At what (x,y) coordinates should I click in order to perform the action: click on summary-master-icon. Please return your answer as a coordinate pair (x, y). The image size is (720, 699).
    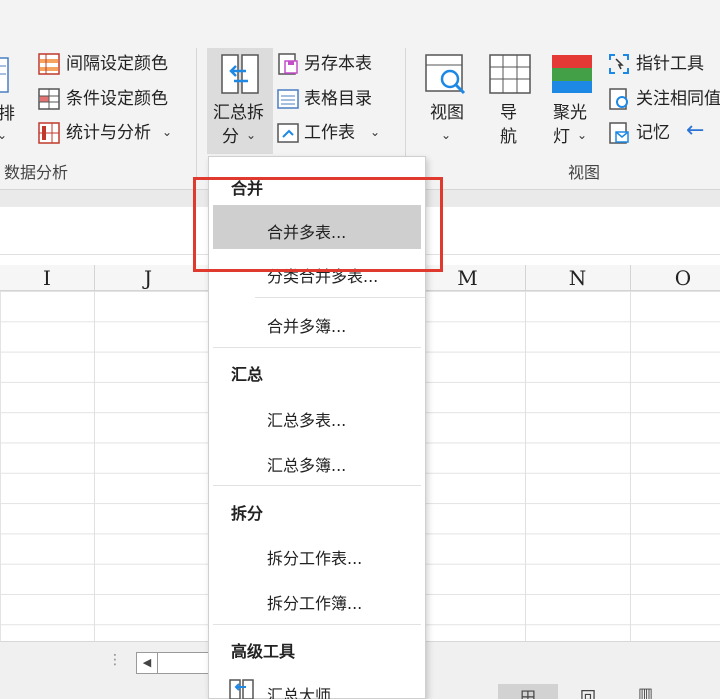
    Looking at the image, I should click on (241, 689).